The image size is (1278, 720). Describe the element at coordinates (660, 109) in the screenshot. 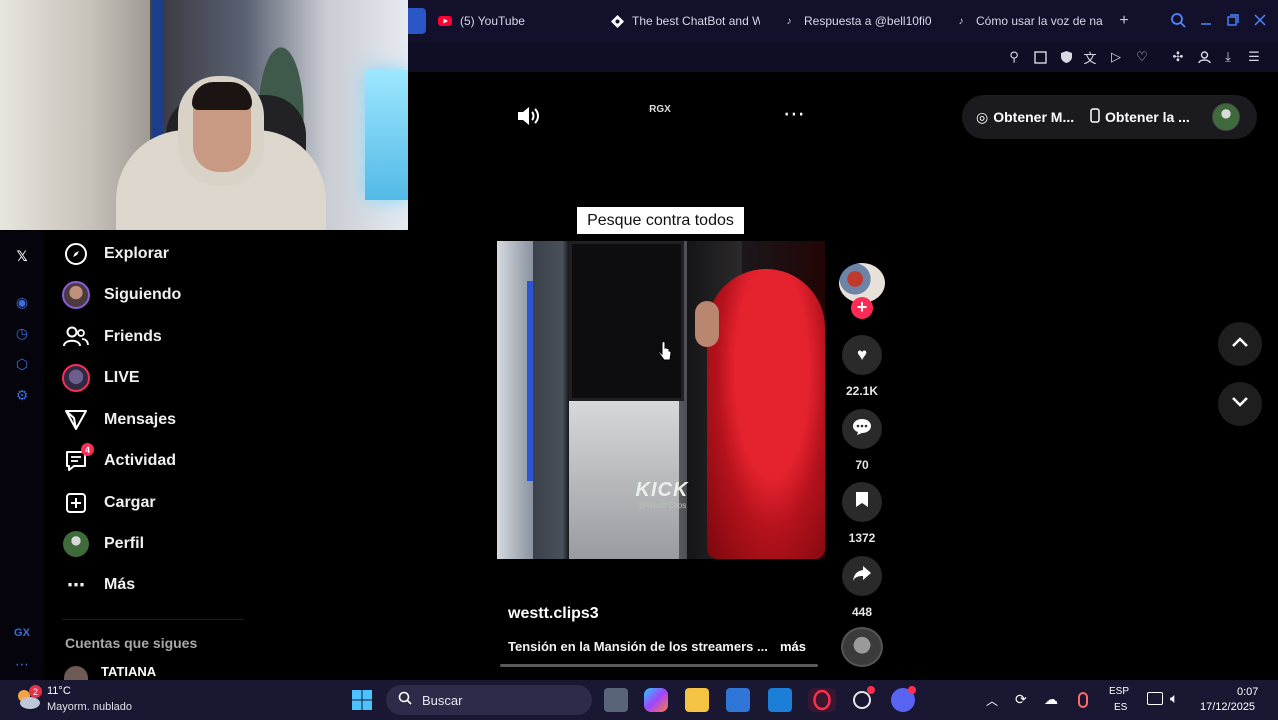

I see `channel-tag: RGX` at that location.